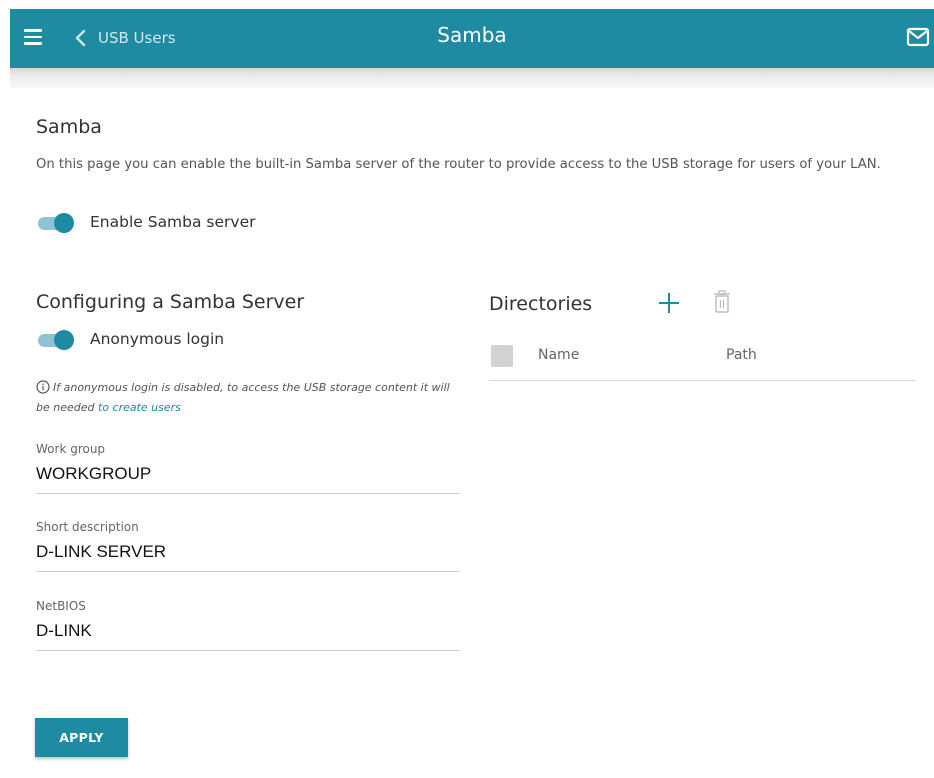 The width and height of the screenshot is (934, 778). I want to click on column-path: Path, so click(741, 355).